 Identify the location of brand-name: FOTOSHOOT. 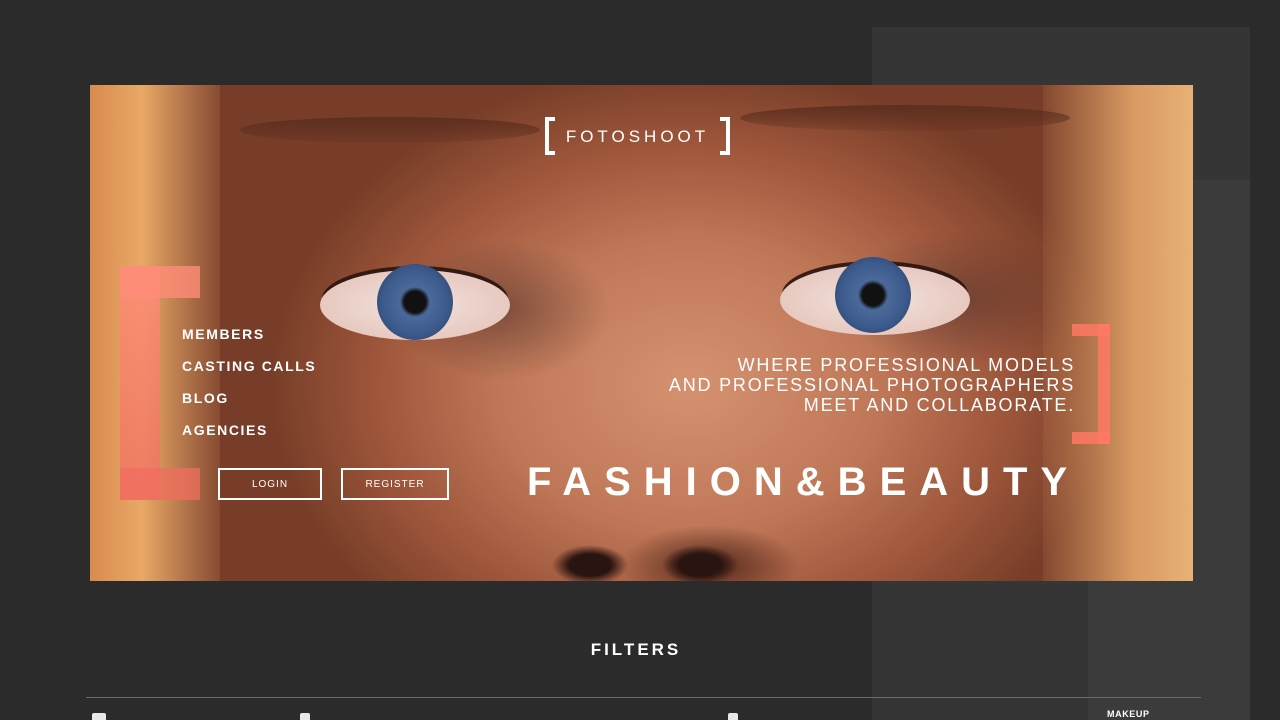
(637, 136).